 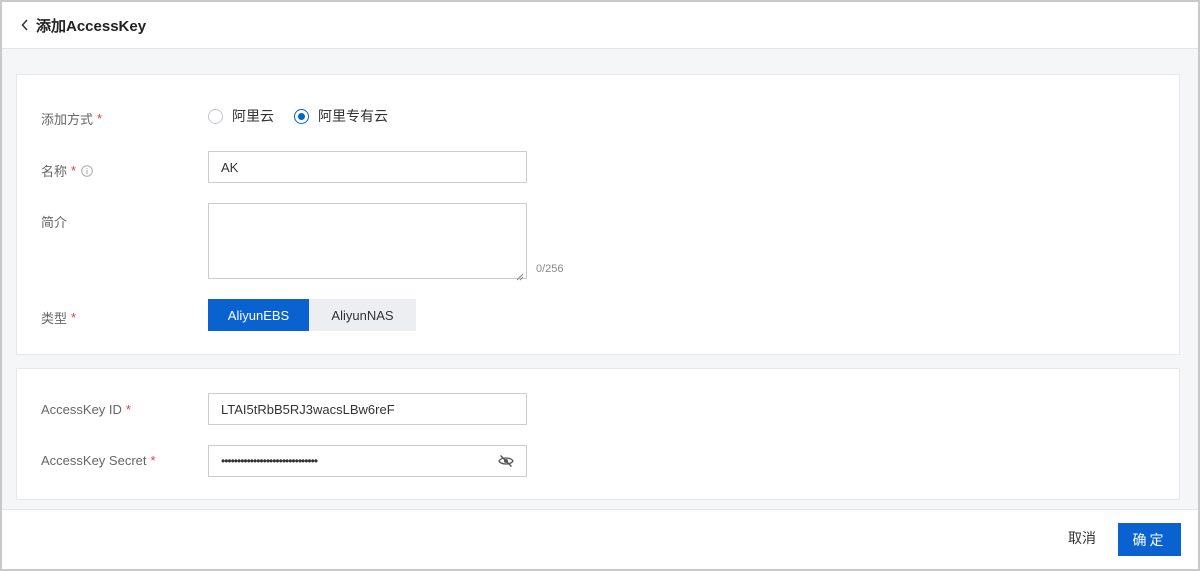 I want to click on method-radio-group: 阿里云 阿里专有云, so click(x=308, y=116).